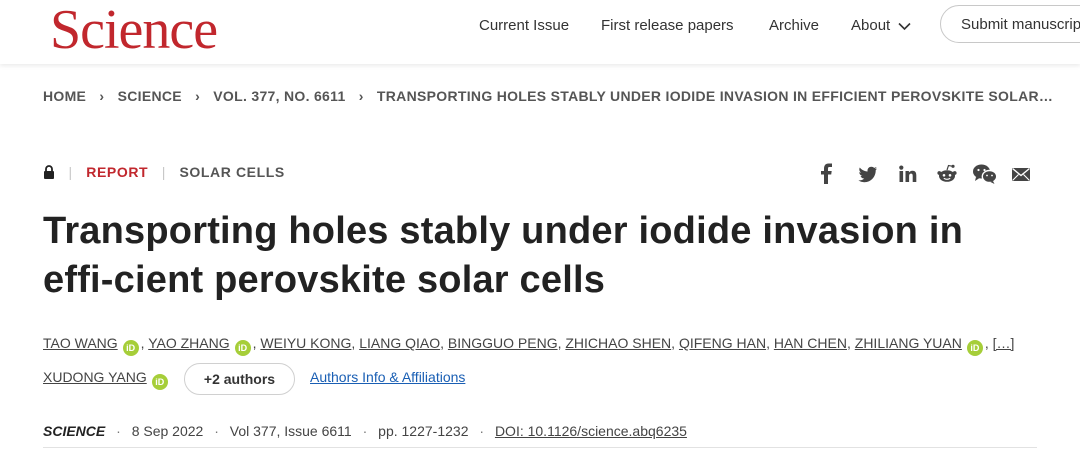 The height and width of the screenshot is (454, 1080). I want to click on facebook-icon, so click(827, 174).